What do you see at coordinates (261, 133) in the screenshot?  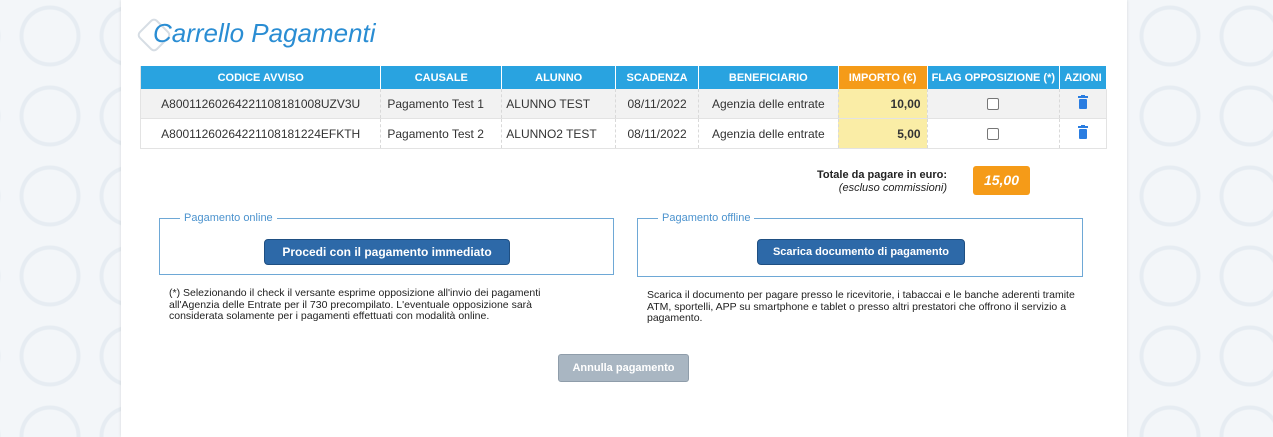 I see `cell-code: A80011260264221108181224EFKTH` at bounding box center [261, 133].